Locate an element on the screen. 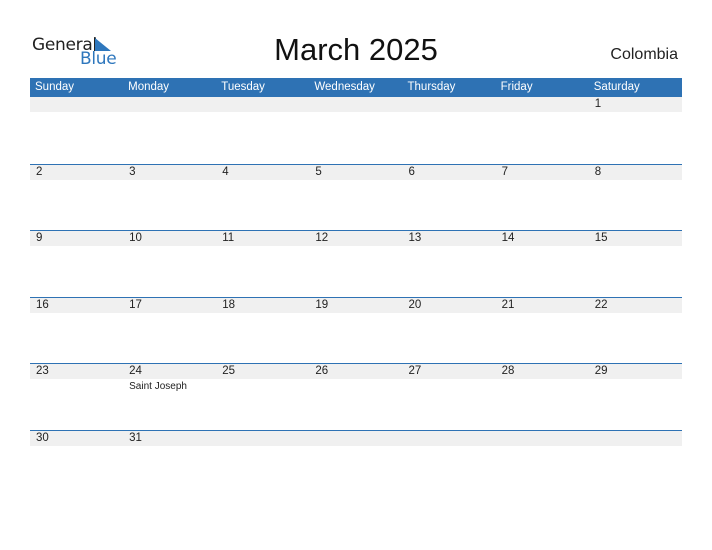 This screenshot has width=712, height=550. day-number: 27 is located at coordinates (415, 371).